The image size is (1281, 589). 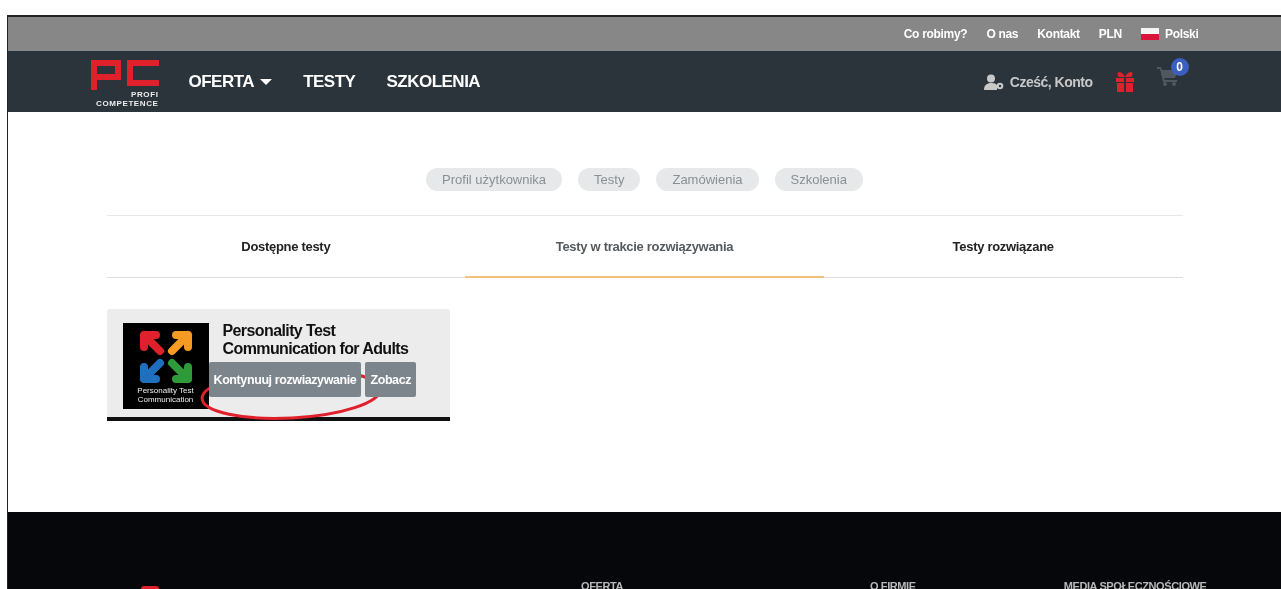 What do you see at coordinates (494, 179) in the screenshot?
I see `profile-tab: Profil użytkownika` at bounding box center [494, 179].